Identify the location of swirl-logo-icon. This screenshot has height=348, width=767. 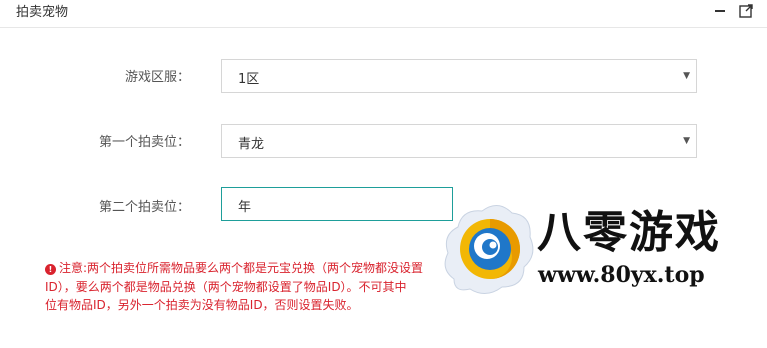
(489, 249).